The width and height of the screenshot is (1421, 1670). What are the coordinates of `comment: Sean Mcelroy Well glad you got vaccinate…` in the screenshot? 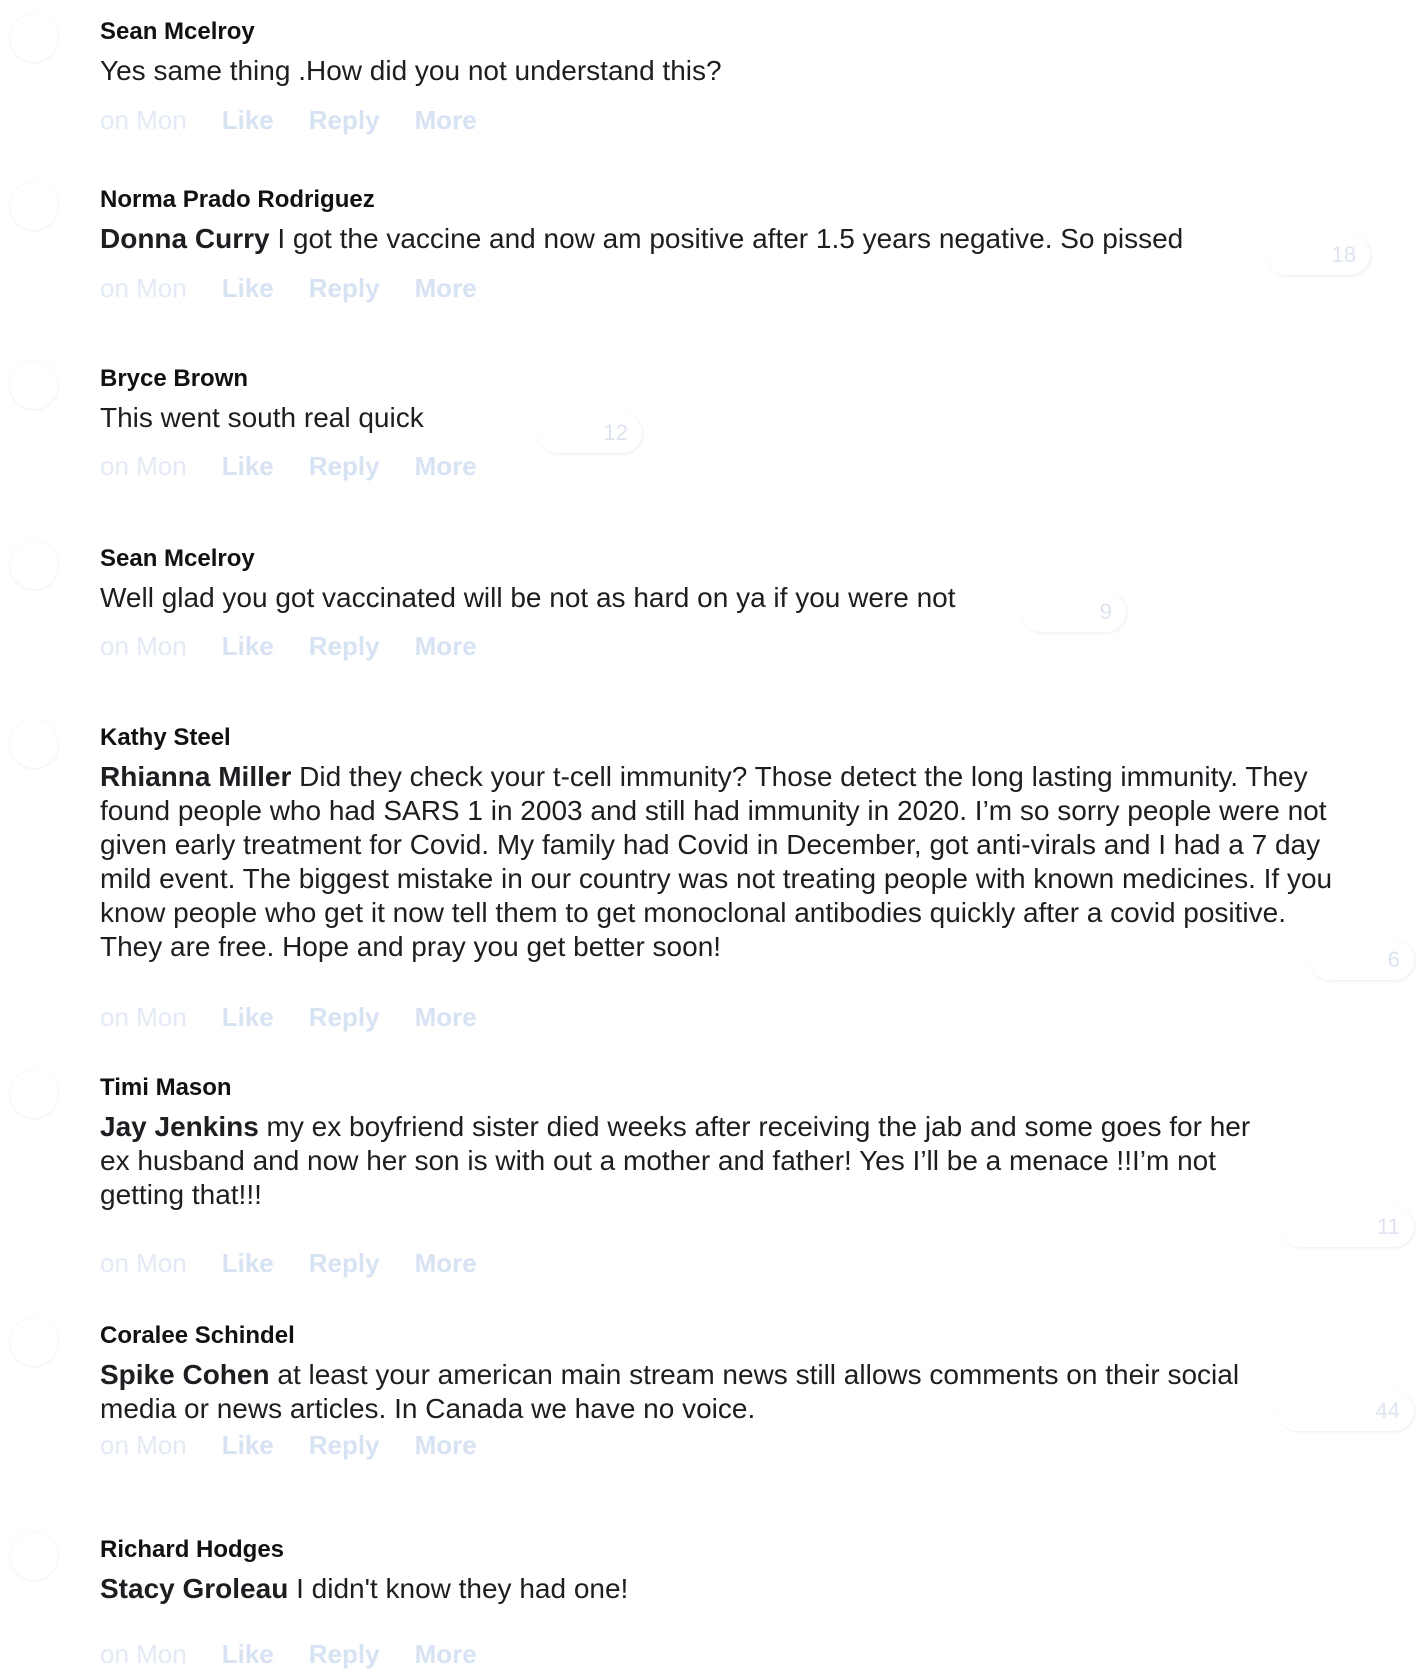 It's located at (710, 611).